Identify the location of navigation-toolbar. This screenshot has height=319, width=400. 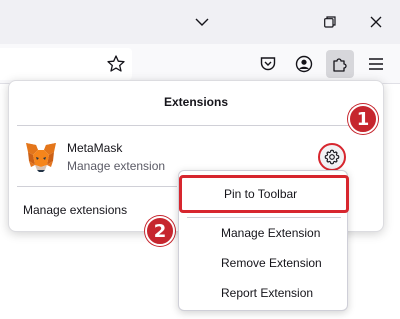
(200, 64).